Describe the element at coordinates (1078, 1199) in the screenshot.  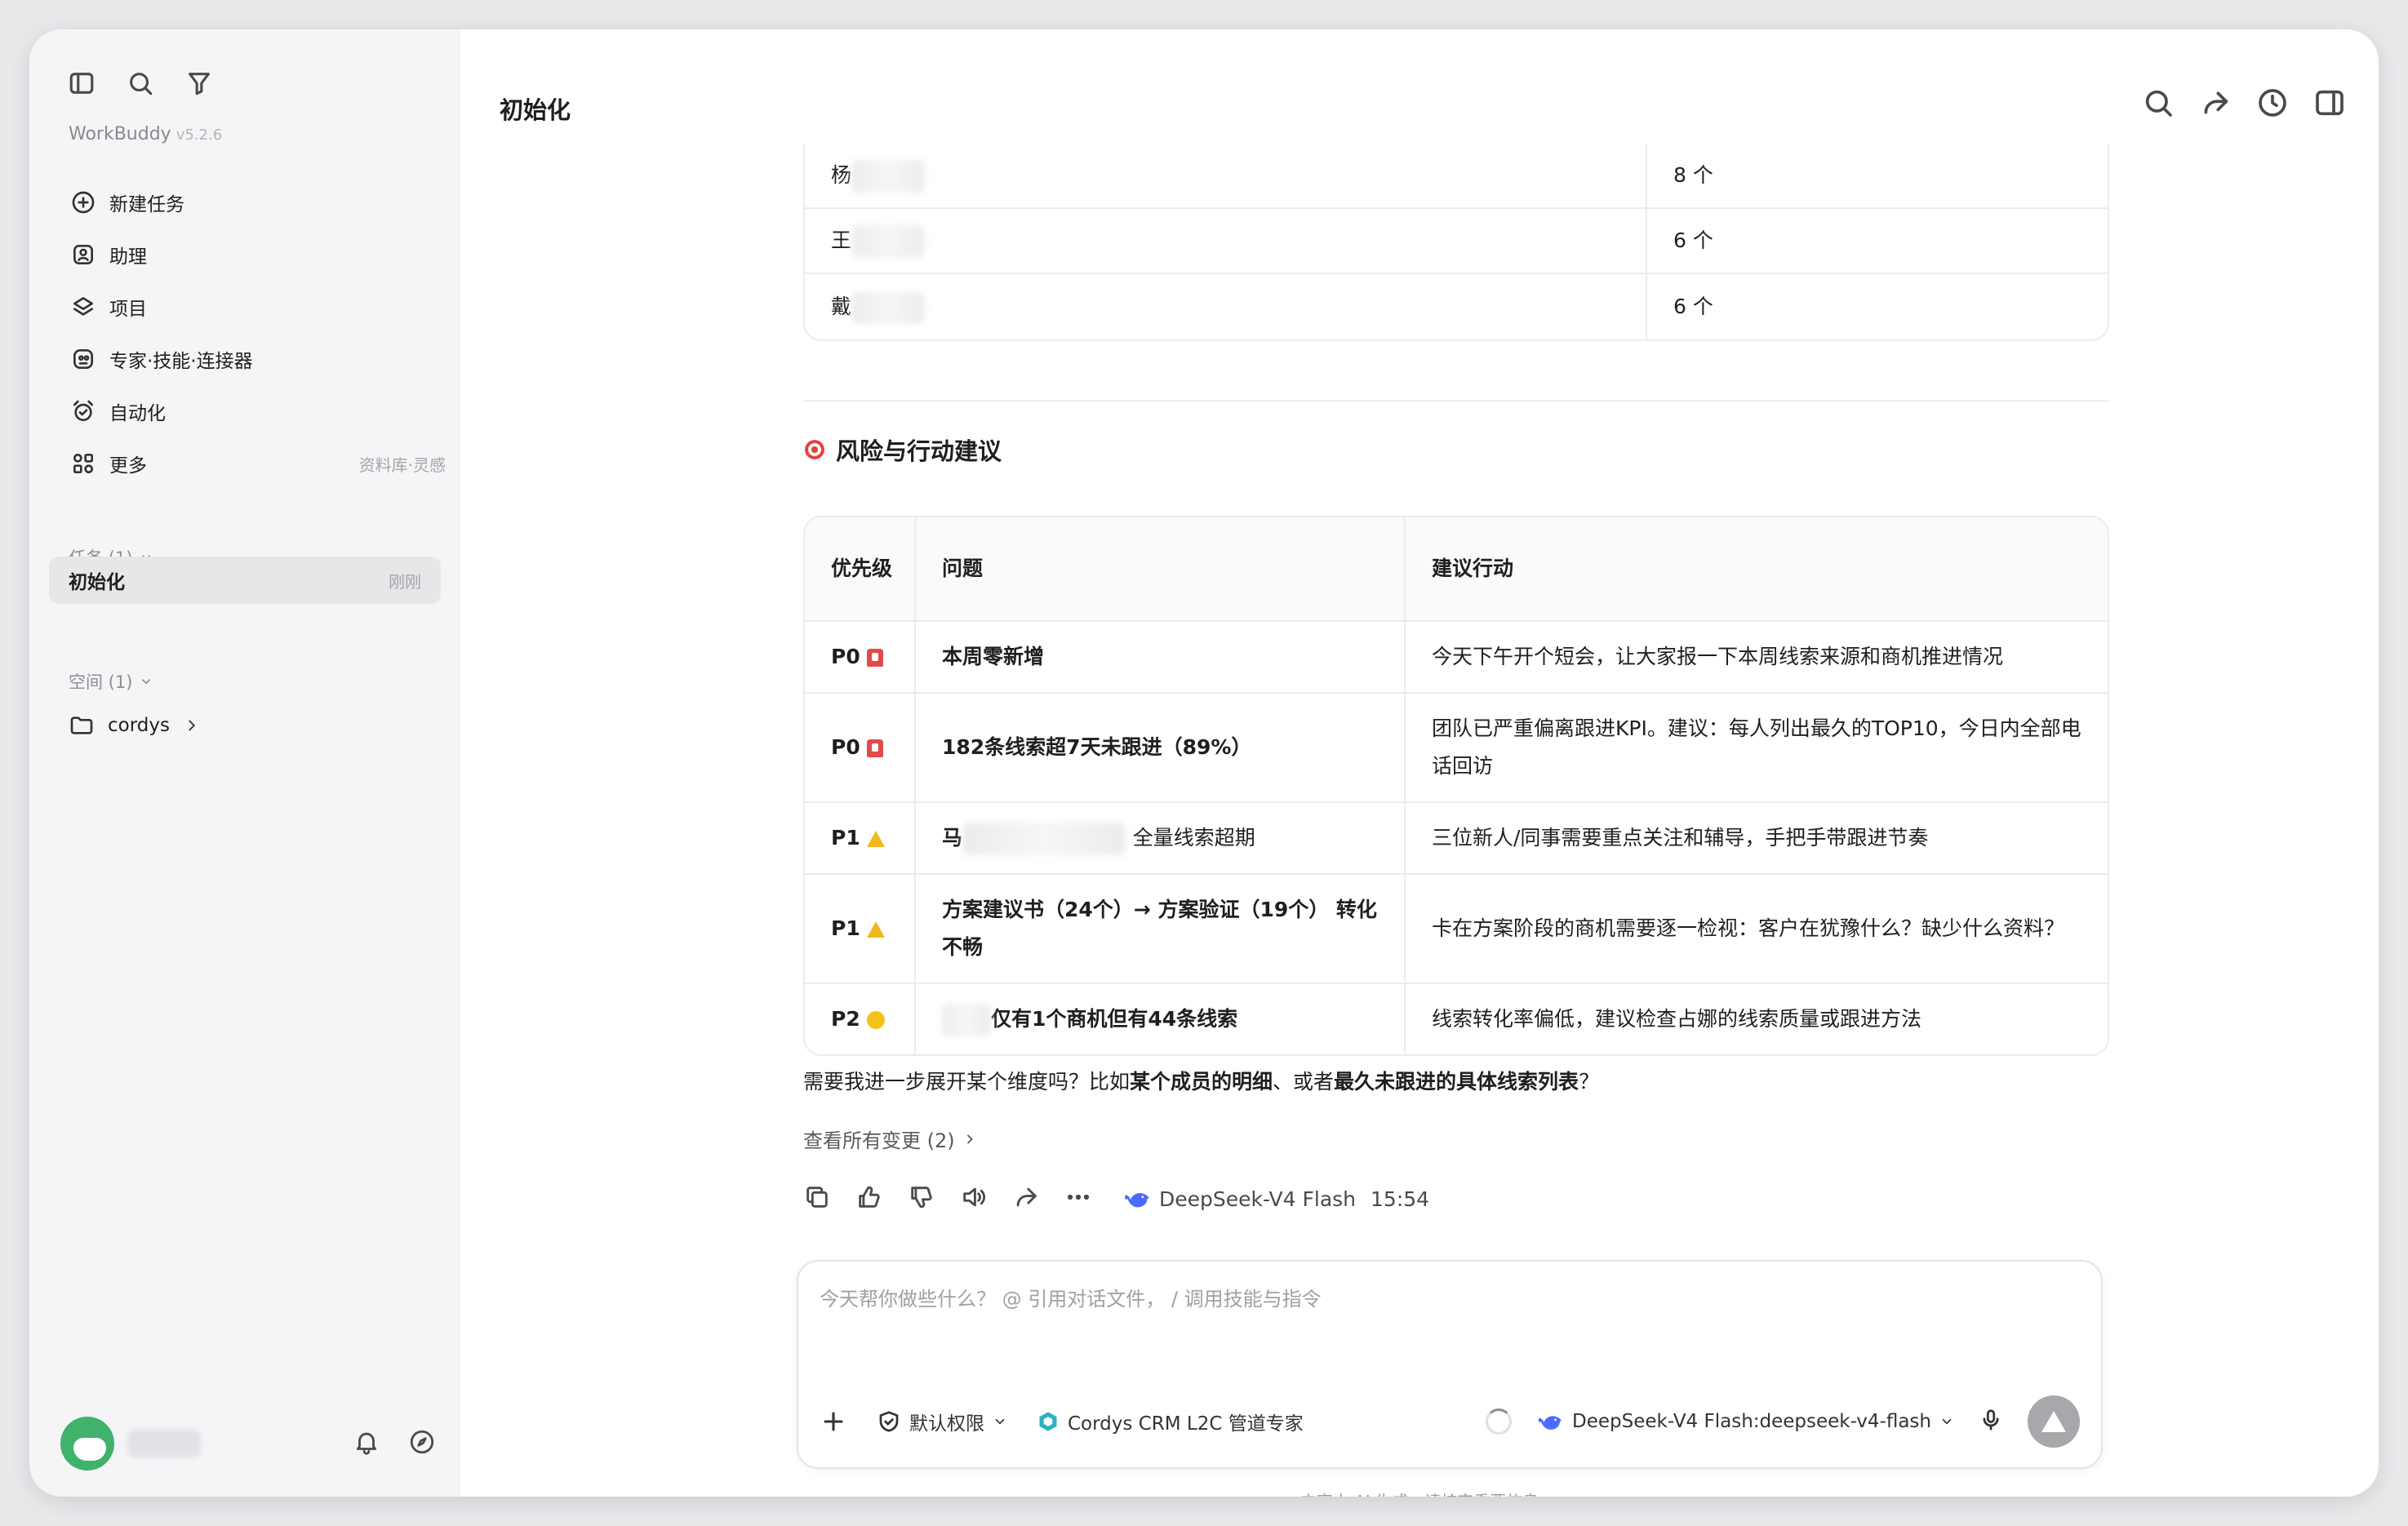
I see `more-button` at that location.